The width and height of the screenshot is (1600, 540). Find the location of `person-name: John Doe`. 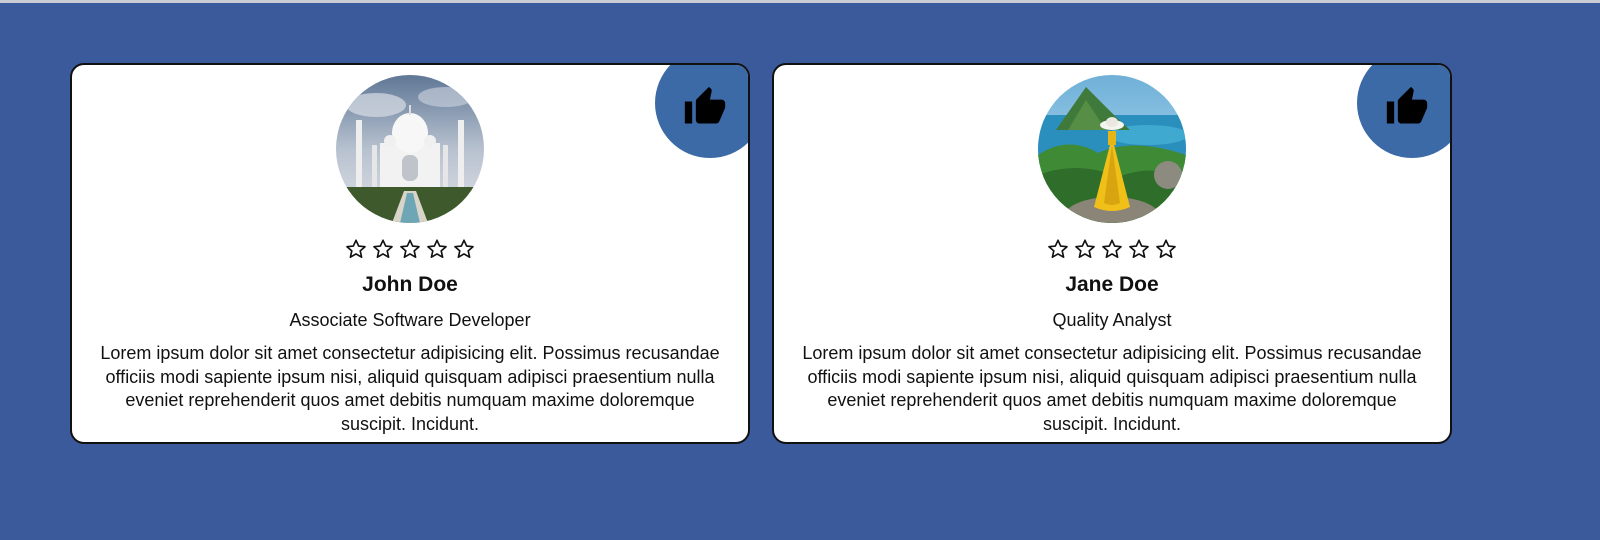

person-name: John Doe is located at coordinates (410, 284).